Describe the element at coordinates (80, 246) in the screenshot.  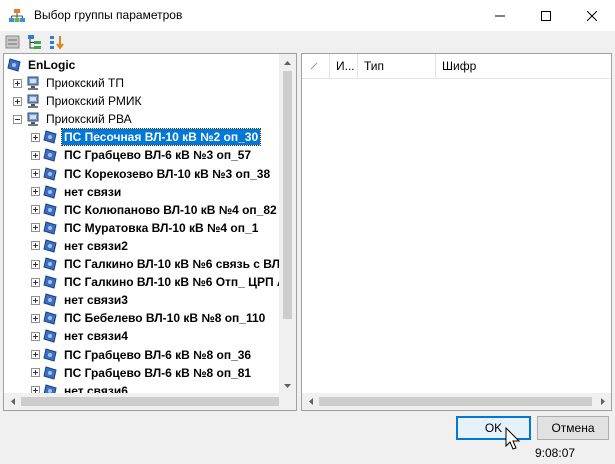
I see `tree-item: нет связи2` at that location.